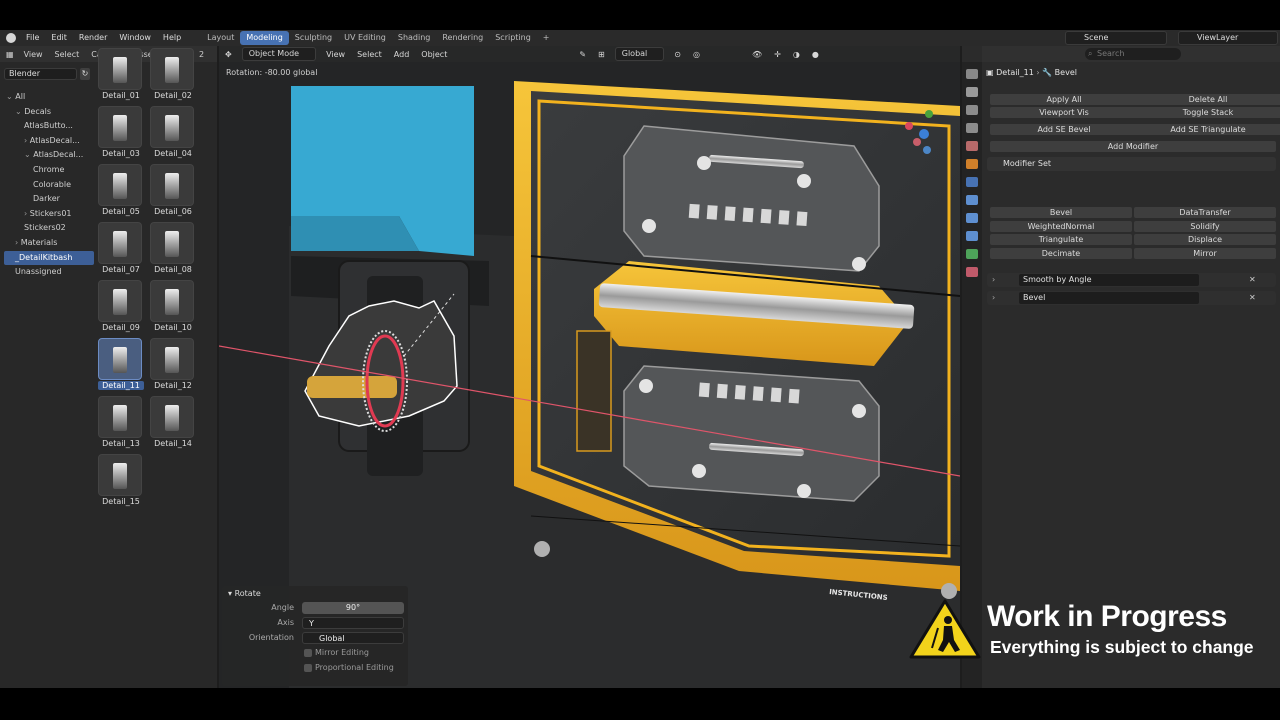 This screenshot has height=720, width=1280. What do you see at coordinates (264, 38) in the screenshot?
I see `tab-modeling: Modeling` at bounding box center [264, 38].